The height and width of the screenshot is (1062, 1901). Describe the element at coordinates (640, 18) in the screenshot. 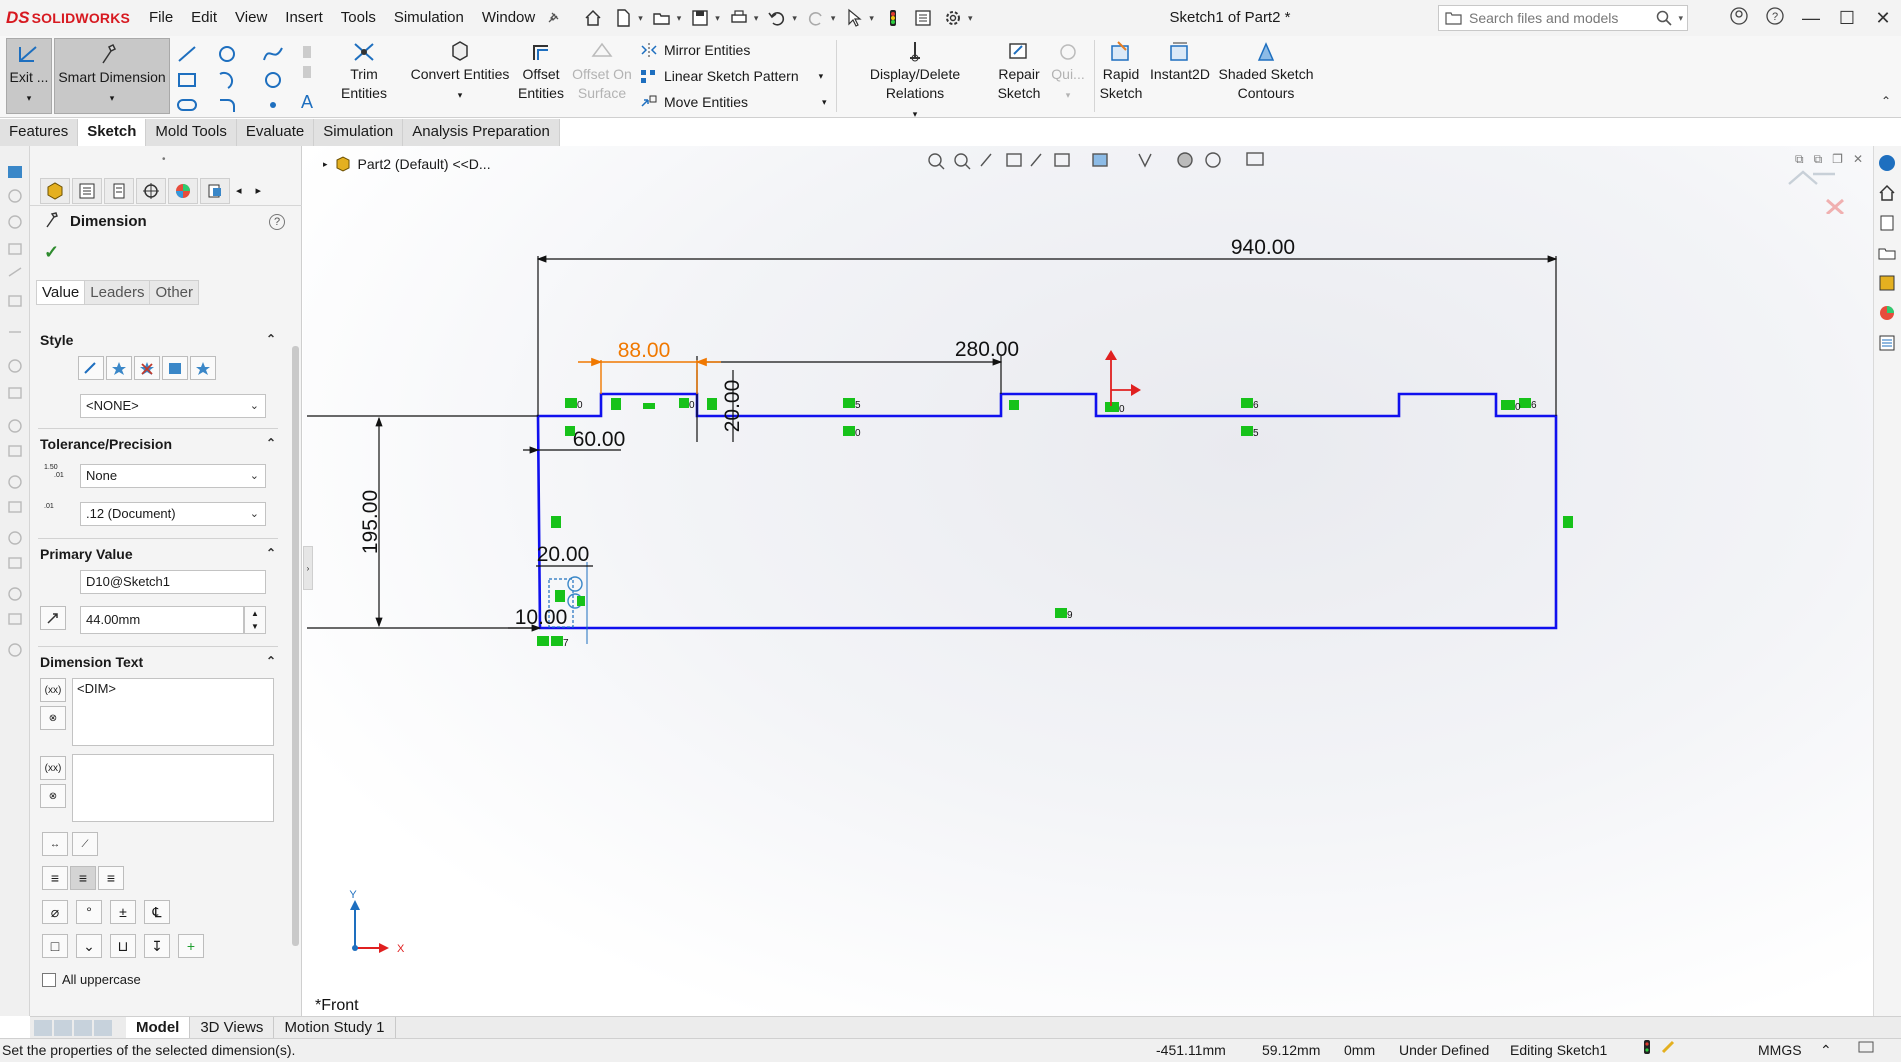

I see `new-dropdown-icon: ▾` at that location.